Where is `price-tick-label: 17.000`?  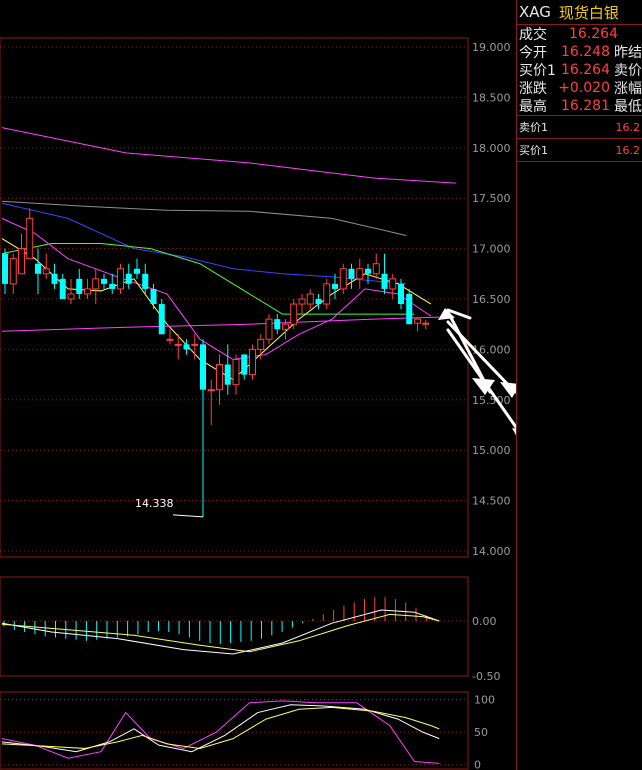
price-tick-label: 17.000 is located at coordinates (491, 249).